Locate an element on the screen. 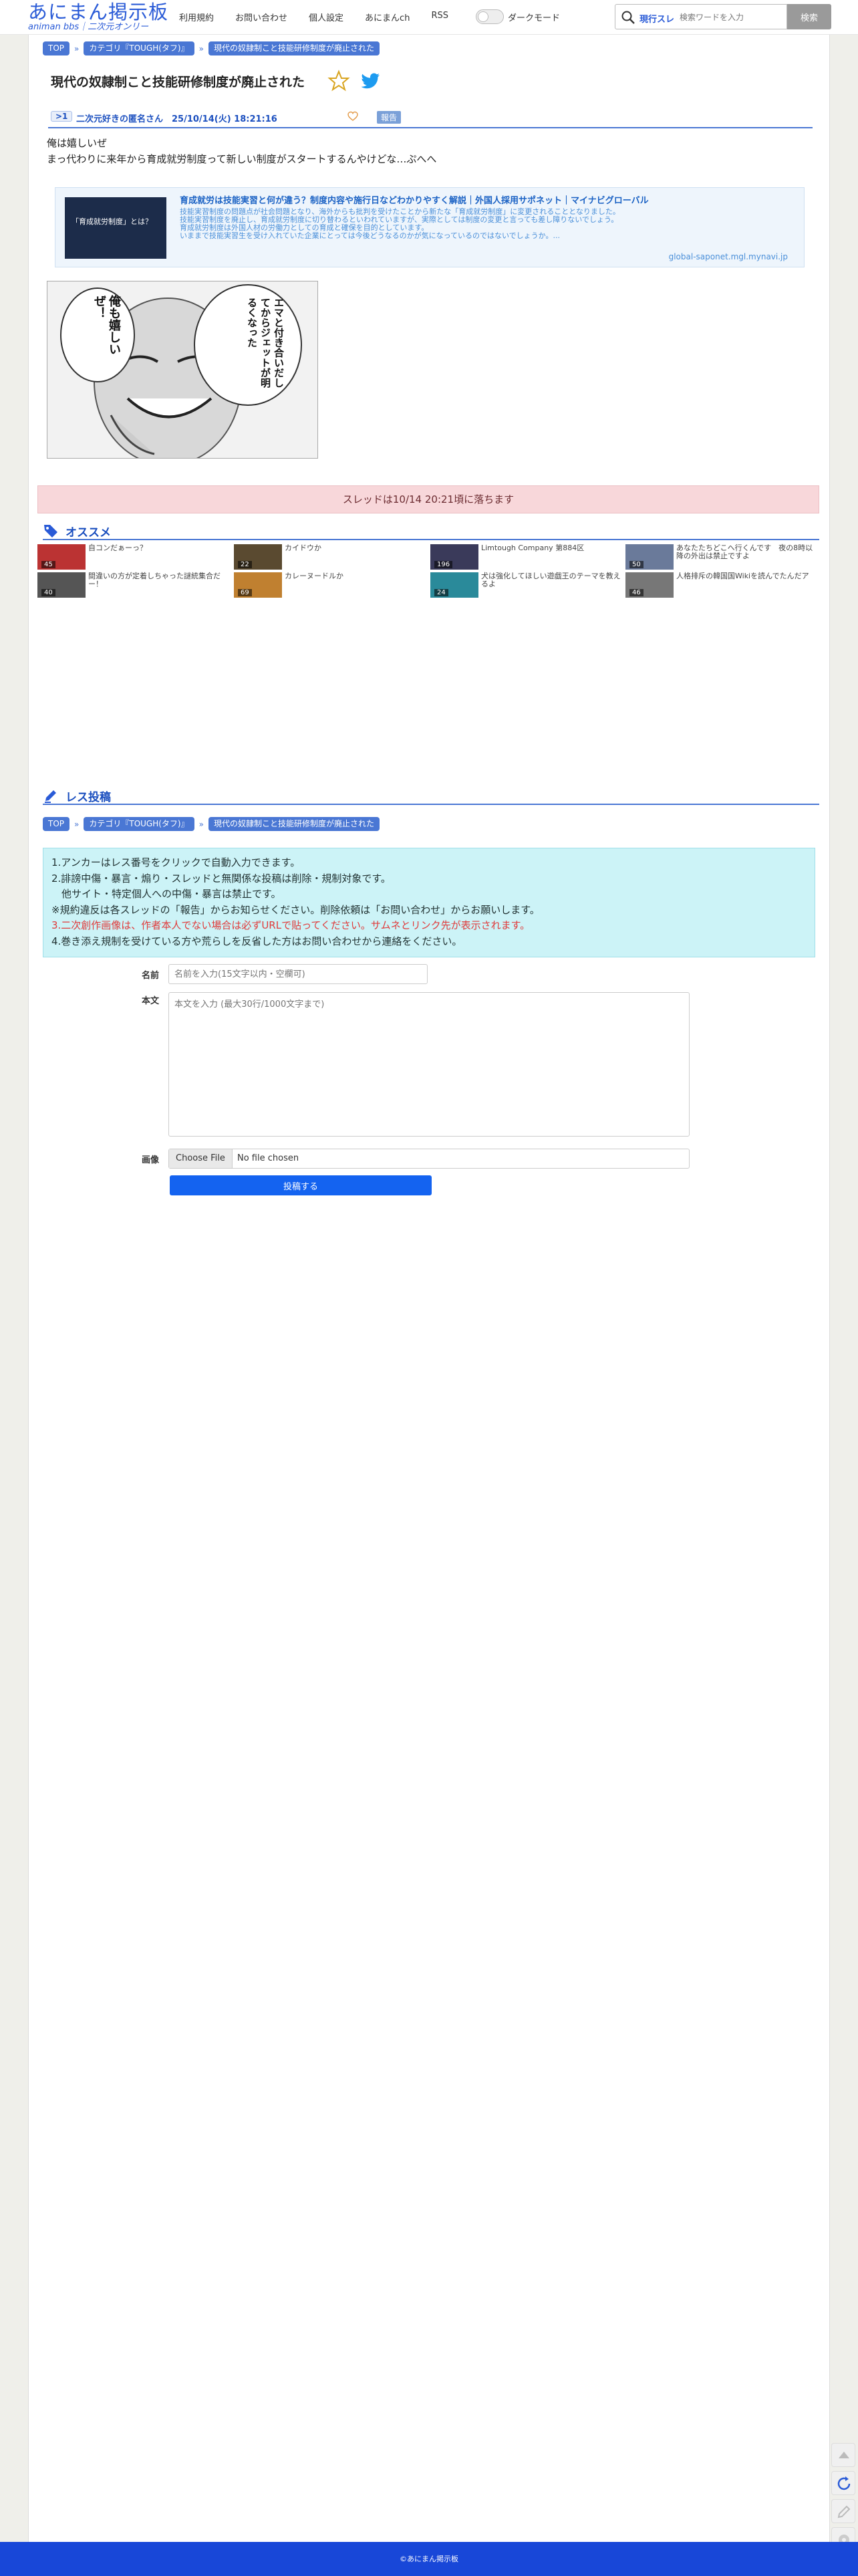 The height and width of the screenshot is (2576, 858). dark-mode-label: ダークモード is located at coordinates (534, 18).